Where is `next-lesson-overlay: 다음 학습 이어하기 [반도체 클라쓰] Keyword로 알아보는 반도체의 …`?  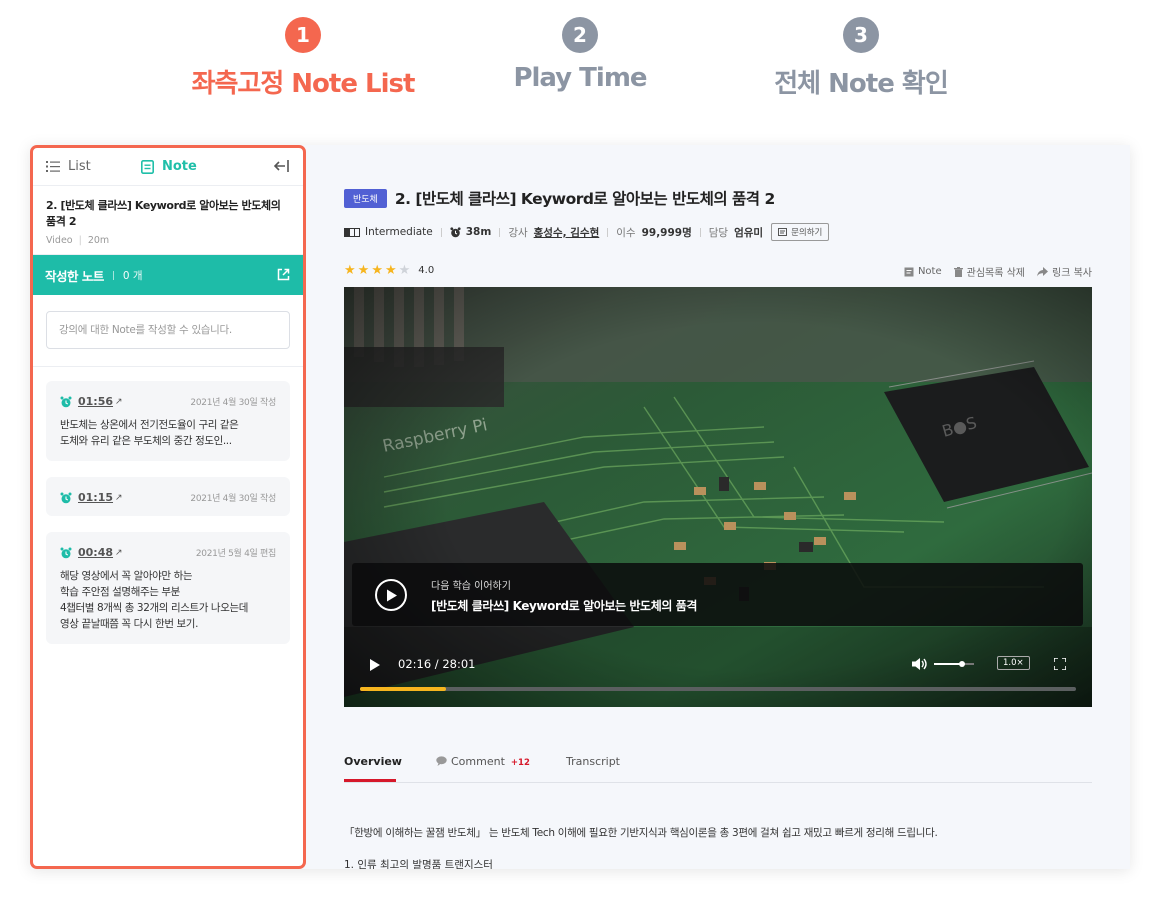 next-lesson-overlay: 다음 학습 이어하기 [반도체 클라쓰] Keyword로 알아보는 반도체의 … is located at coordinates (717, 594).